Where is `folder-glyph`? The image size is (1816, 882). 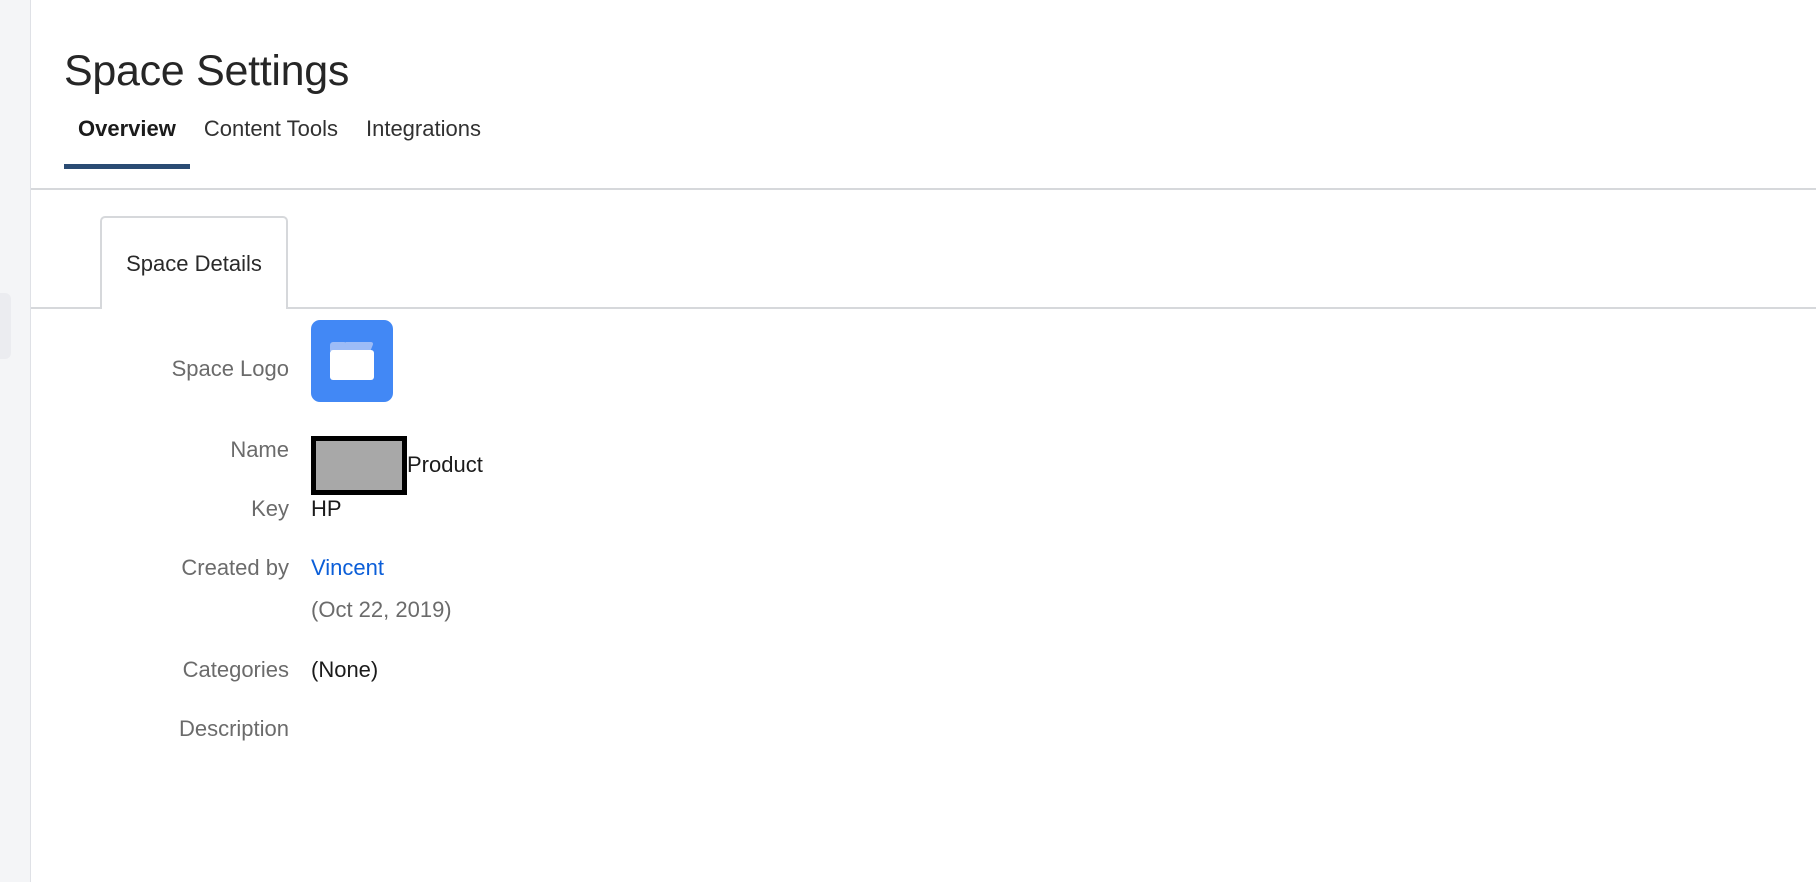
folder-glyph is located at coordinates (352, 361).